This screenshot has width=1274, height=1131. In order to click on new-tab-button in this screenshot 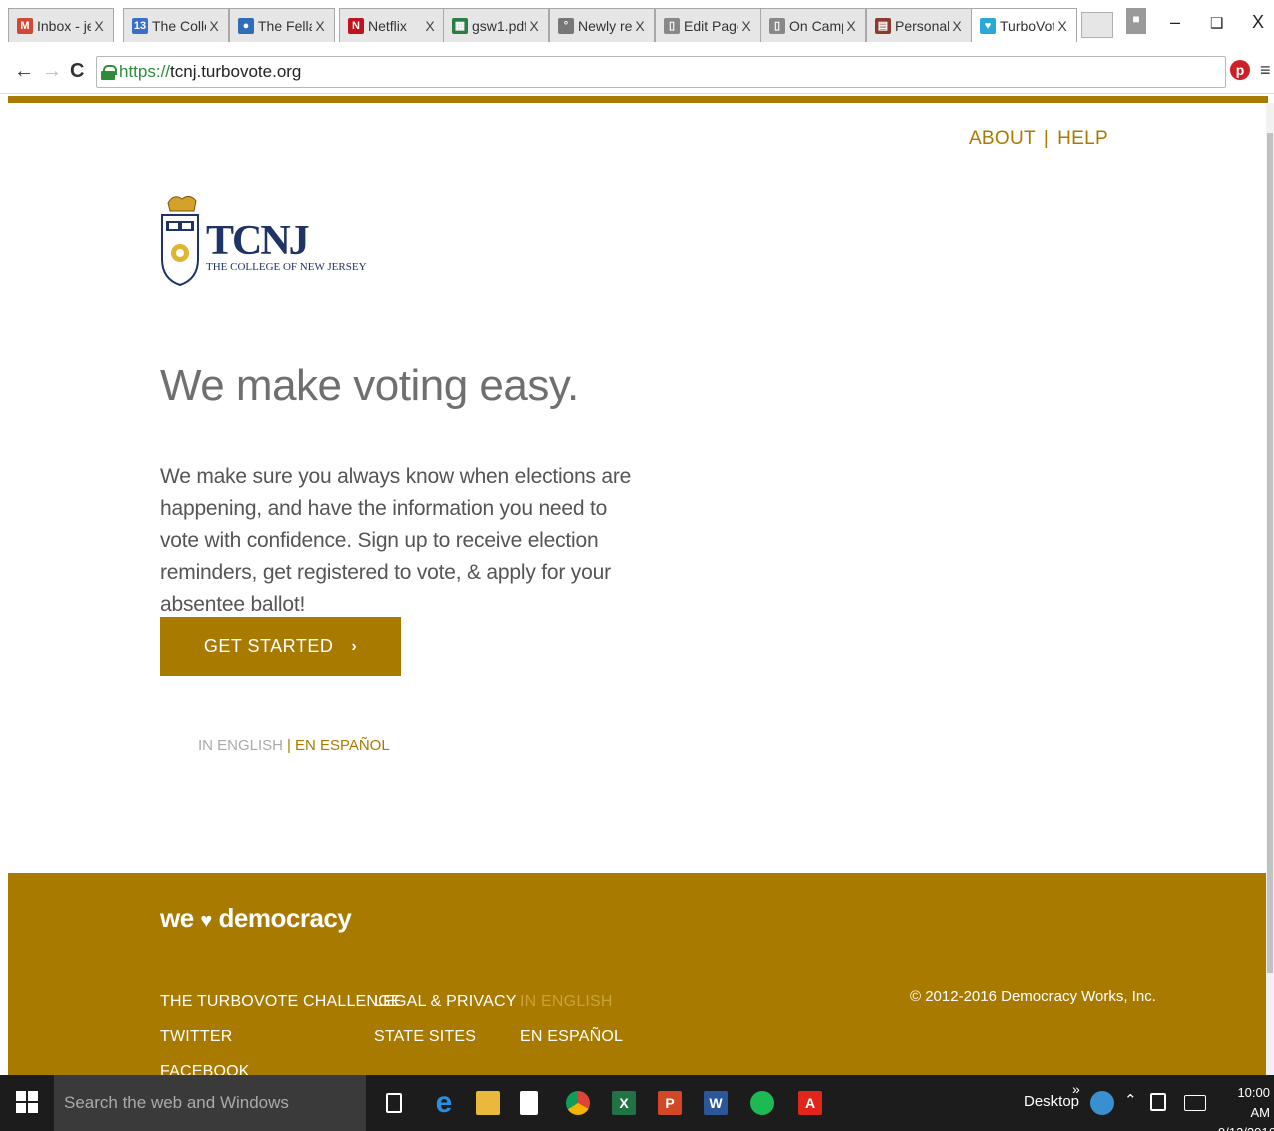, I will do `click(1097, 25)`.